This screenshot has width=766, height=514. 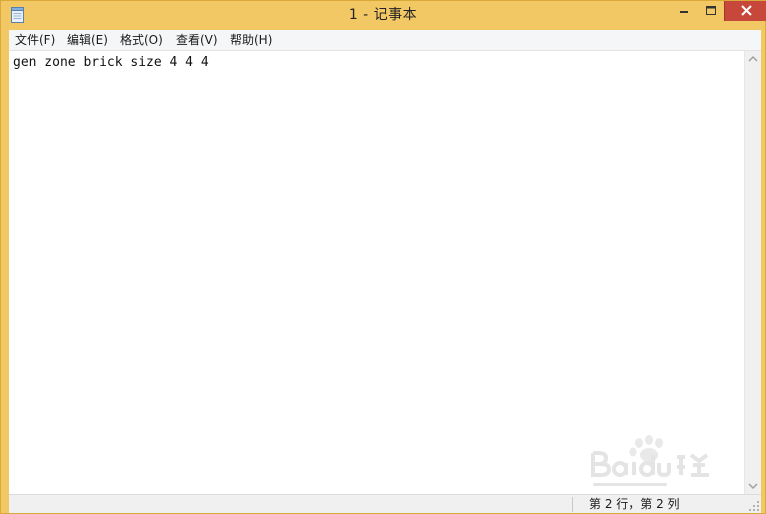 What do you see at coordinates (572, 504) in the screenshot?
I see `status-divider` at bounding box center [572, 504].